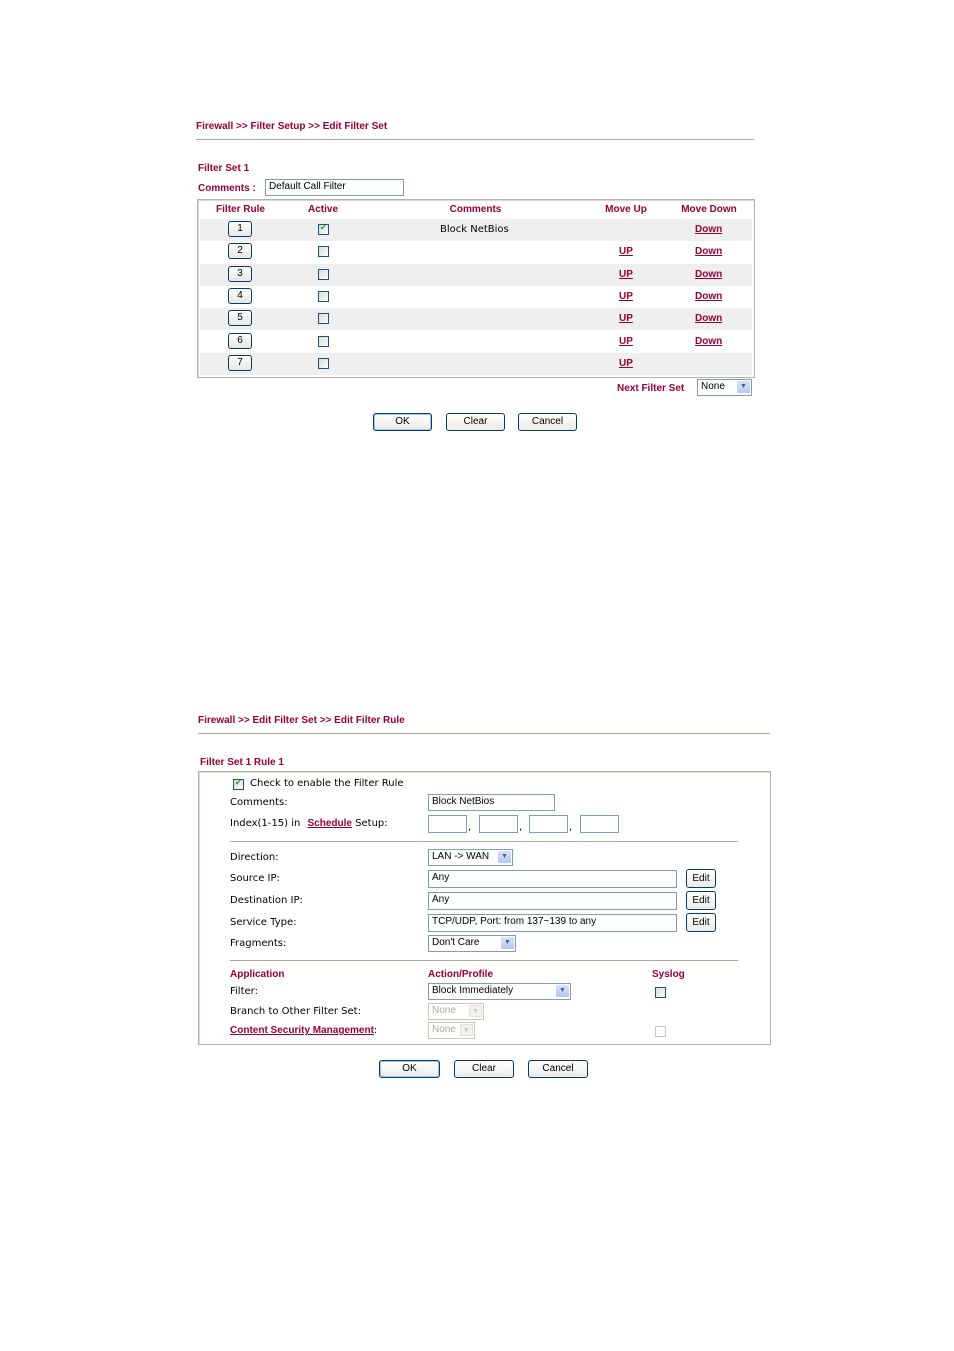 The width and height of the screenshot is (954, 1351). I want to click on table-row: 1 Block NetBios Down, so click(476, 230).